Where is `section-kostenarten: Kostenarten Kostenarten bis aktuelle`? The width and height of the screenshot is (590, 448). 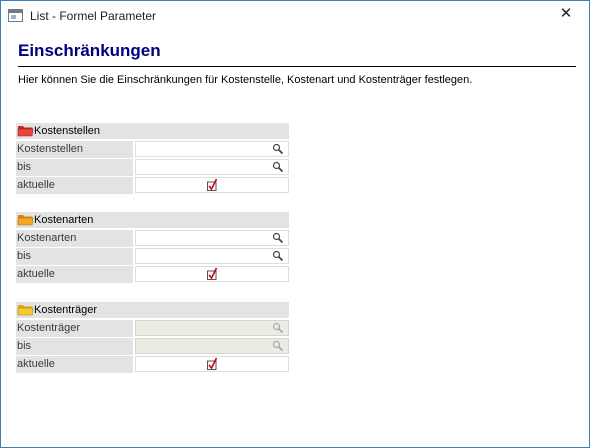
section-kostenarten: Kostenarten Kostenarten bis aktuelle is located at coordinates (152, 247).